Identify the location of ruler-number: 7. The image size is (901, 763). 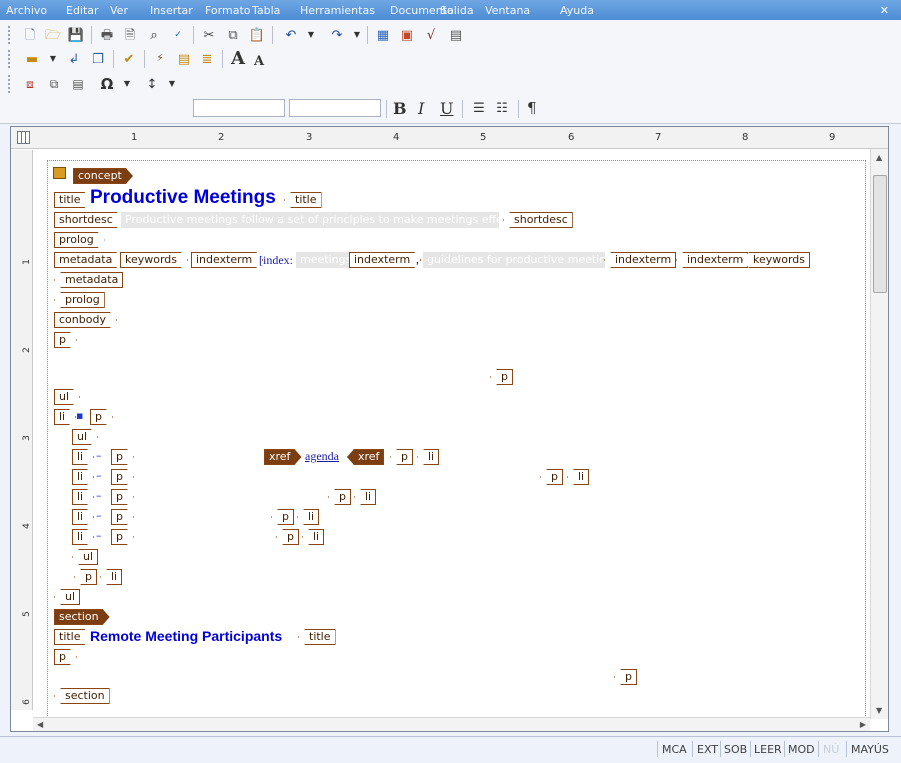
(658, 137).